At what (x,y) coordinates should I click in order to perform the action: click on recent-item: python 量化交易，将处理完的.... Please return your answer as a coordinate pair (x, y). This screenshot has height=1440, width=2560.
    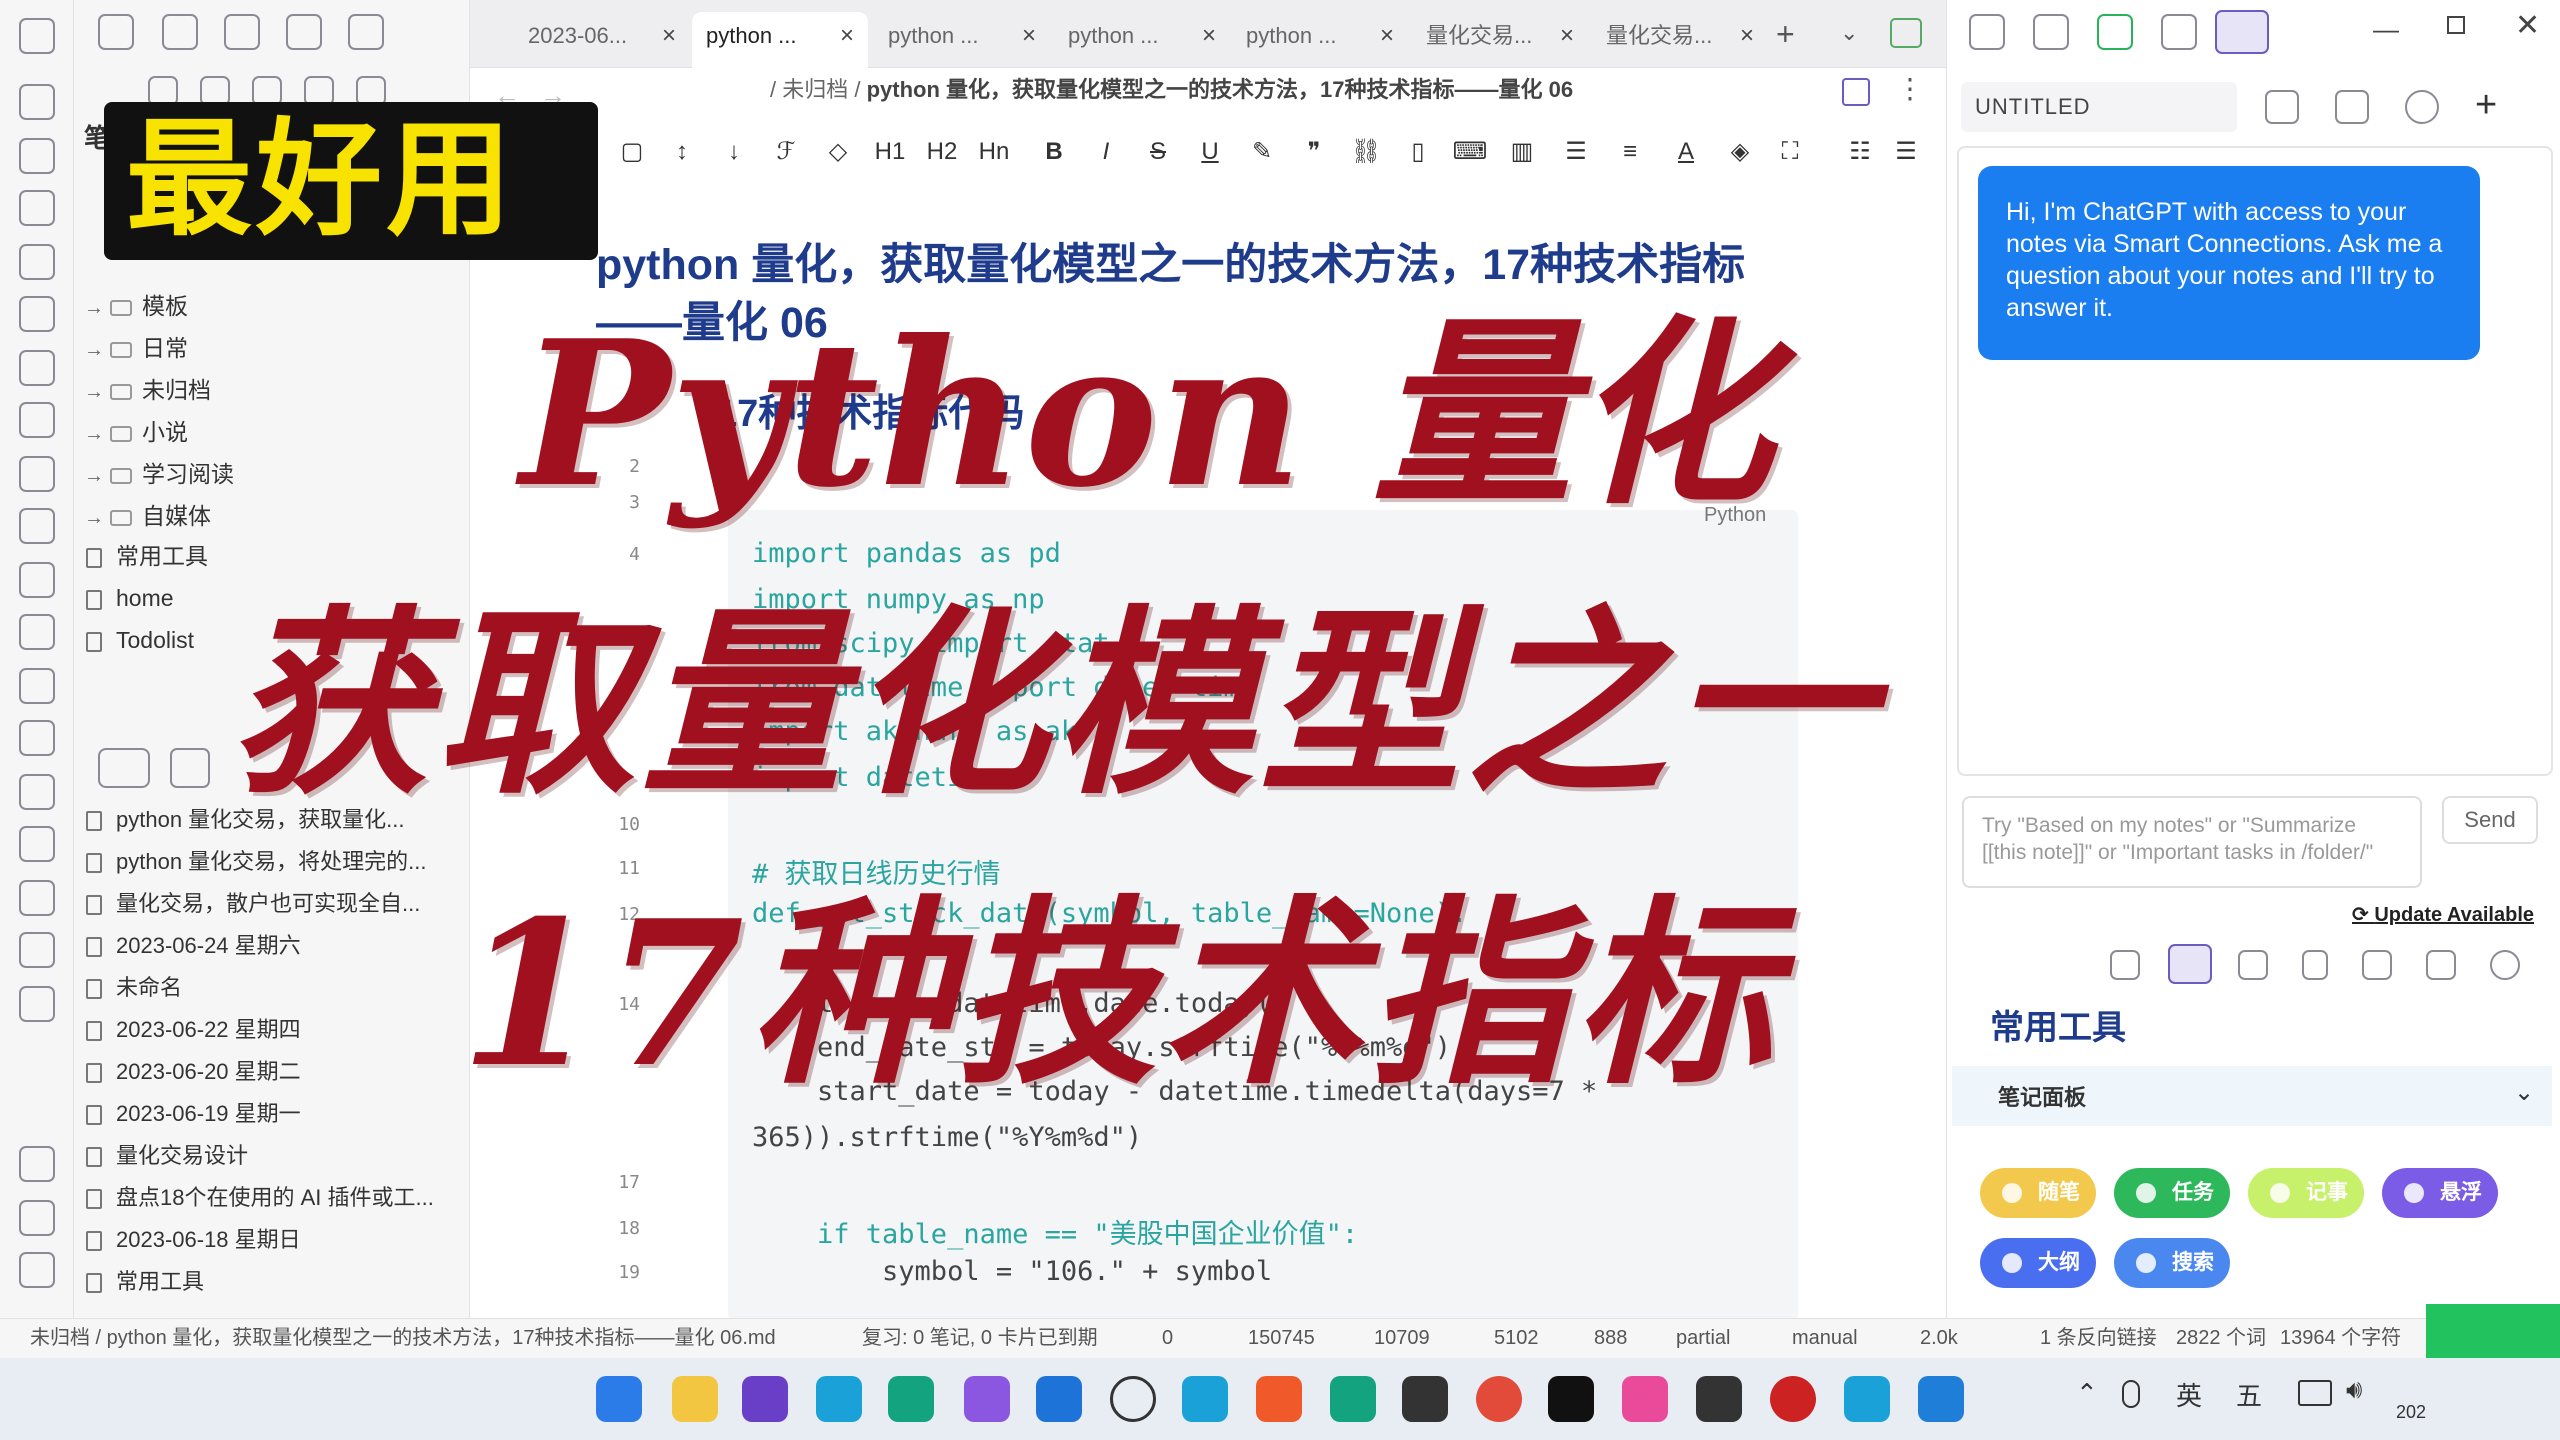
    Looking at the image, I should click on (276, 862).